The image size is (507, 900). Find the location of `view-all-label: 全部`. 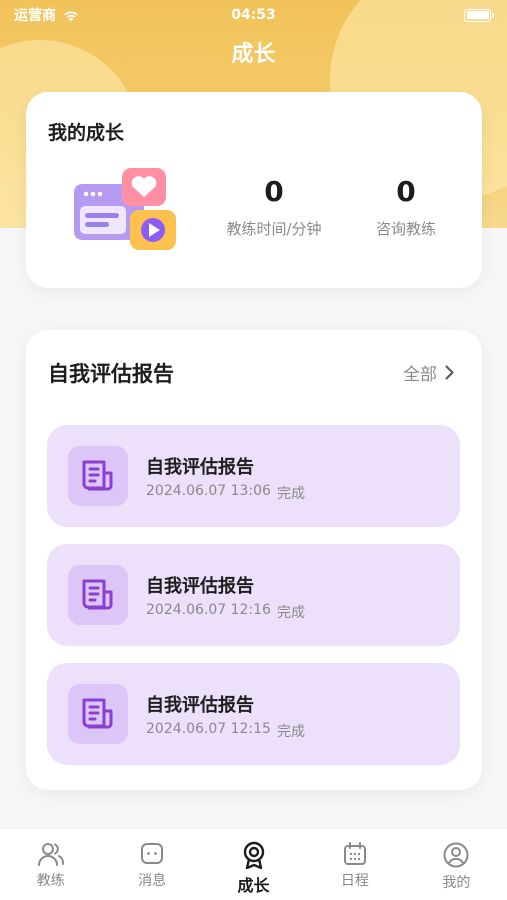

view-all-label: 全部 is located at coordinates (420, 375).